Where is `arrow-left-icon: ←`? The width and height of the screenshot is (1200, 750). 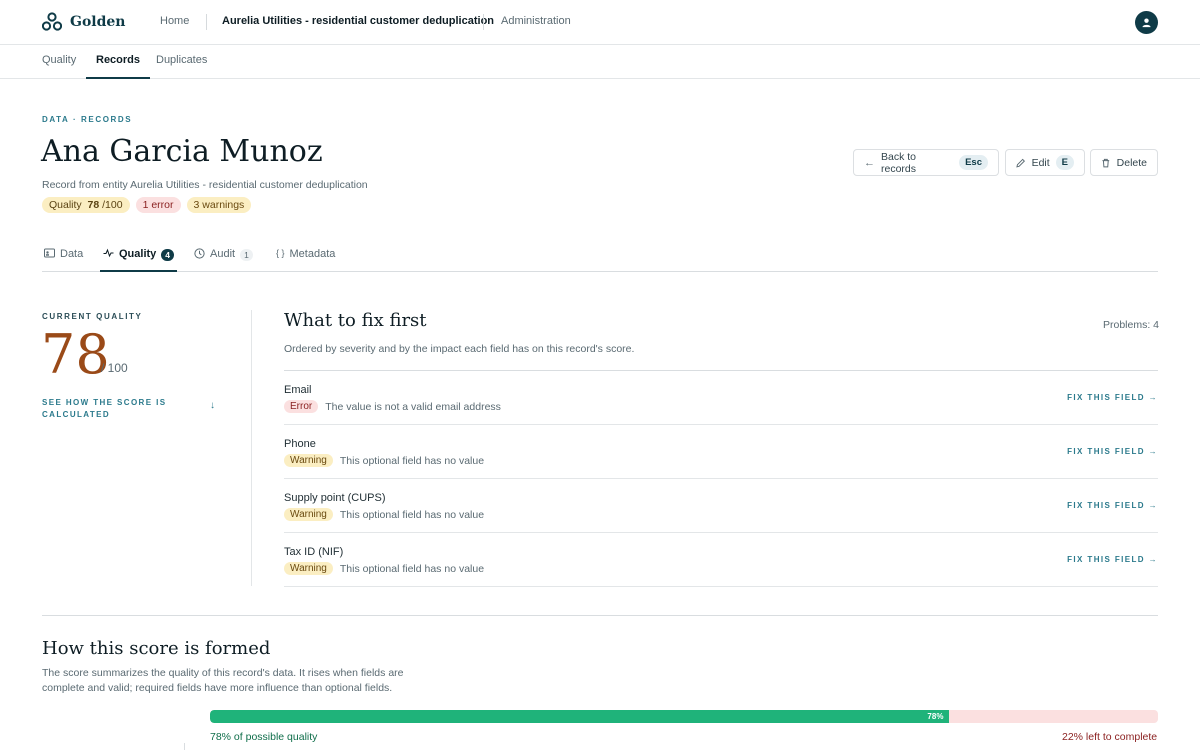
arrow-left-icon: ← is located at coordinates (869, 162).